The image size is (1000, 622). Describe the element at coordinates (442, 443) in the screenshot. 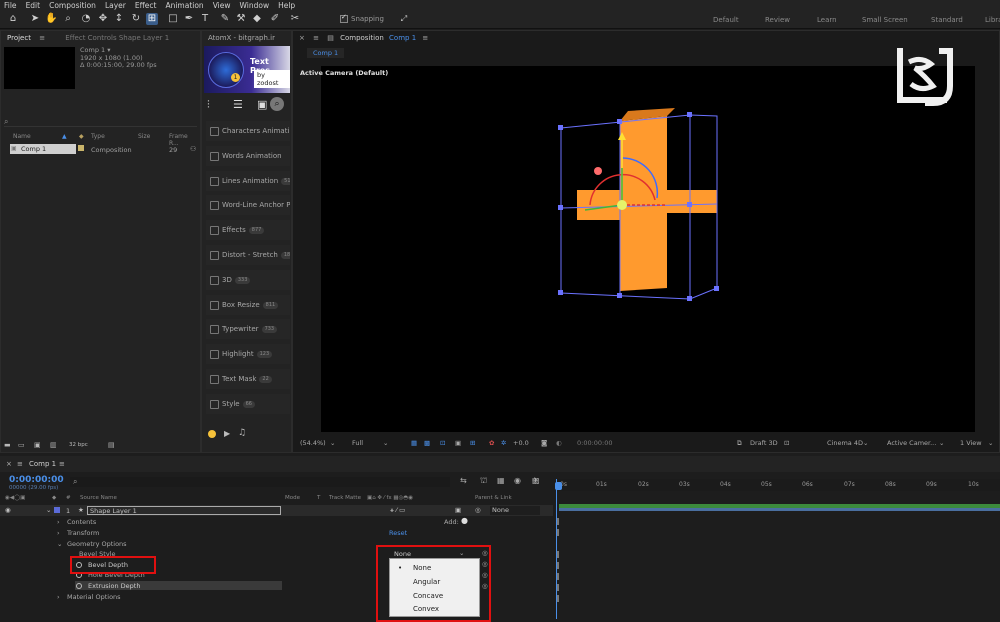

I see `mask-visibility-icon: ⊡` at that location.